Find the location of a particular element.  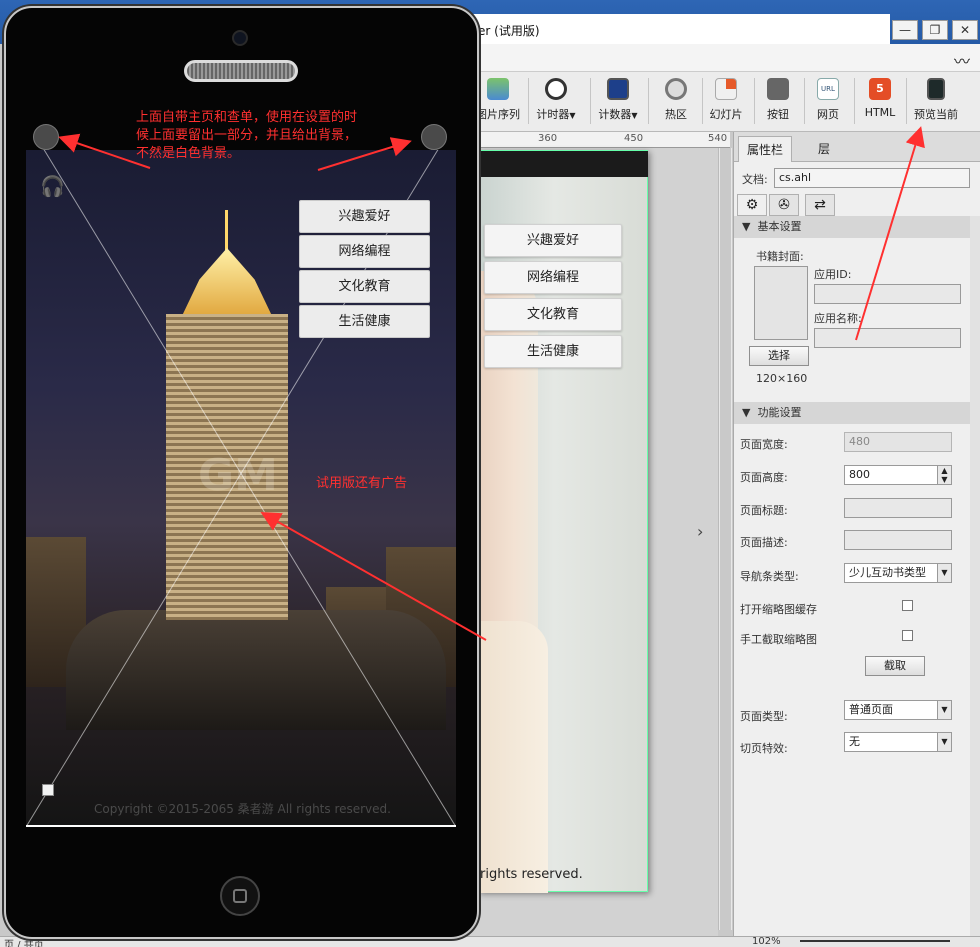

doc-field: cs.ahl is located at coordinates (872, 178).